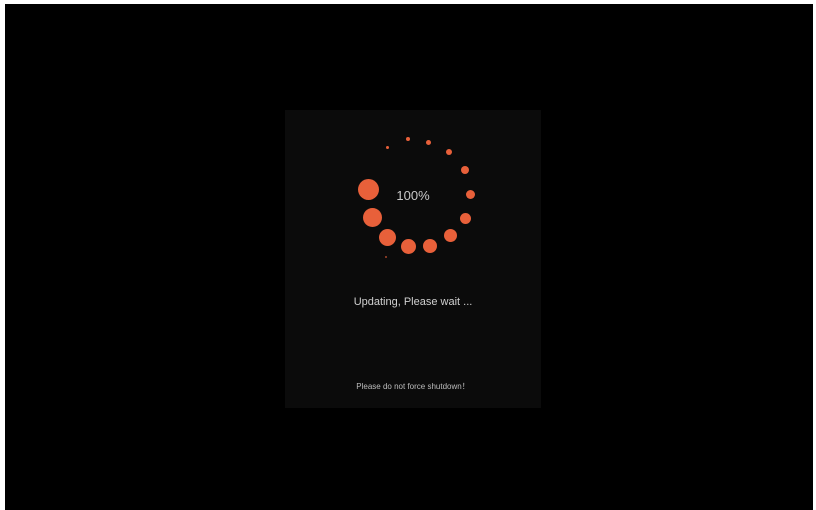  I want to click on warning-message: Please do not force shutdown！, so click(413, 386).